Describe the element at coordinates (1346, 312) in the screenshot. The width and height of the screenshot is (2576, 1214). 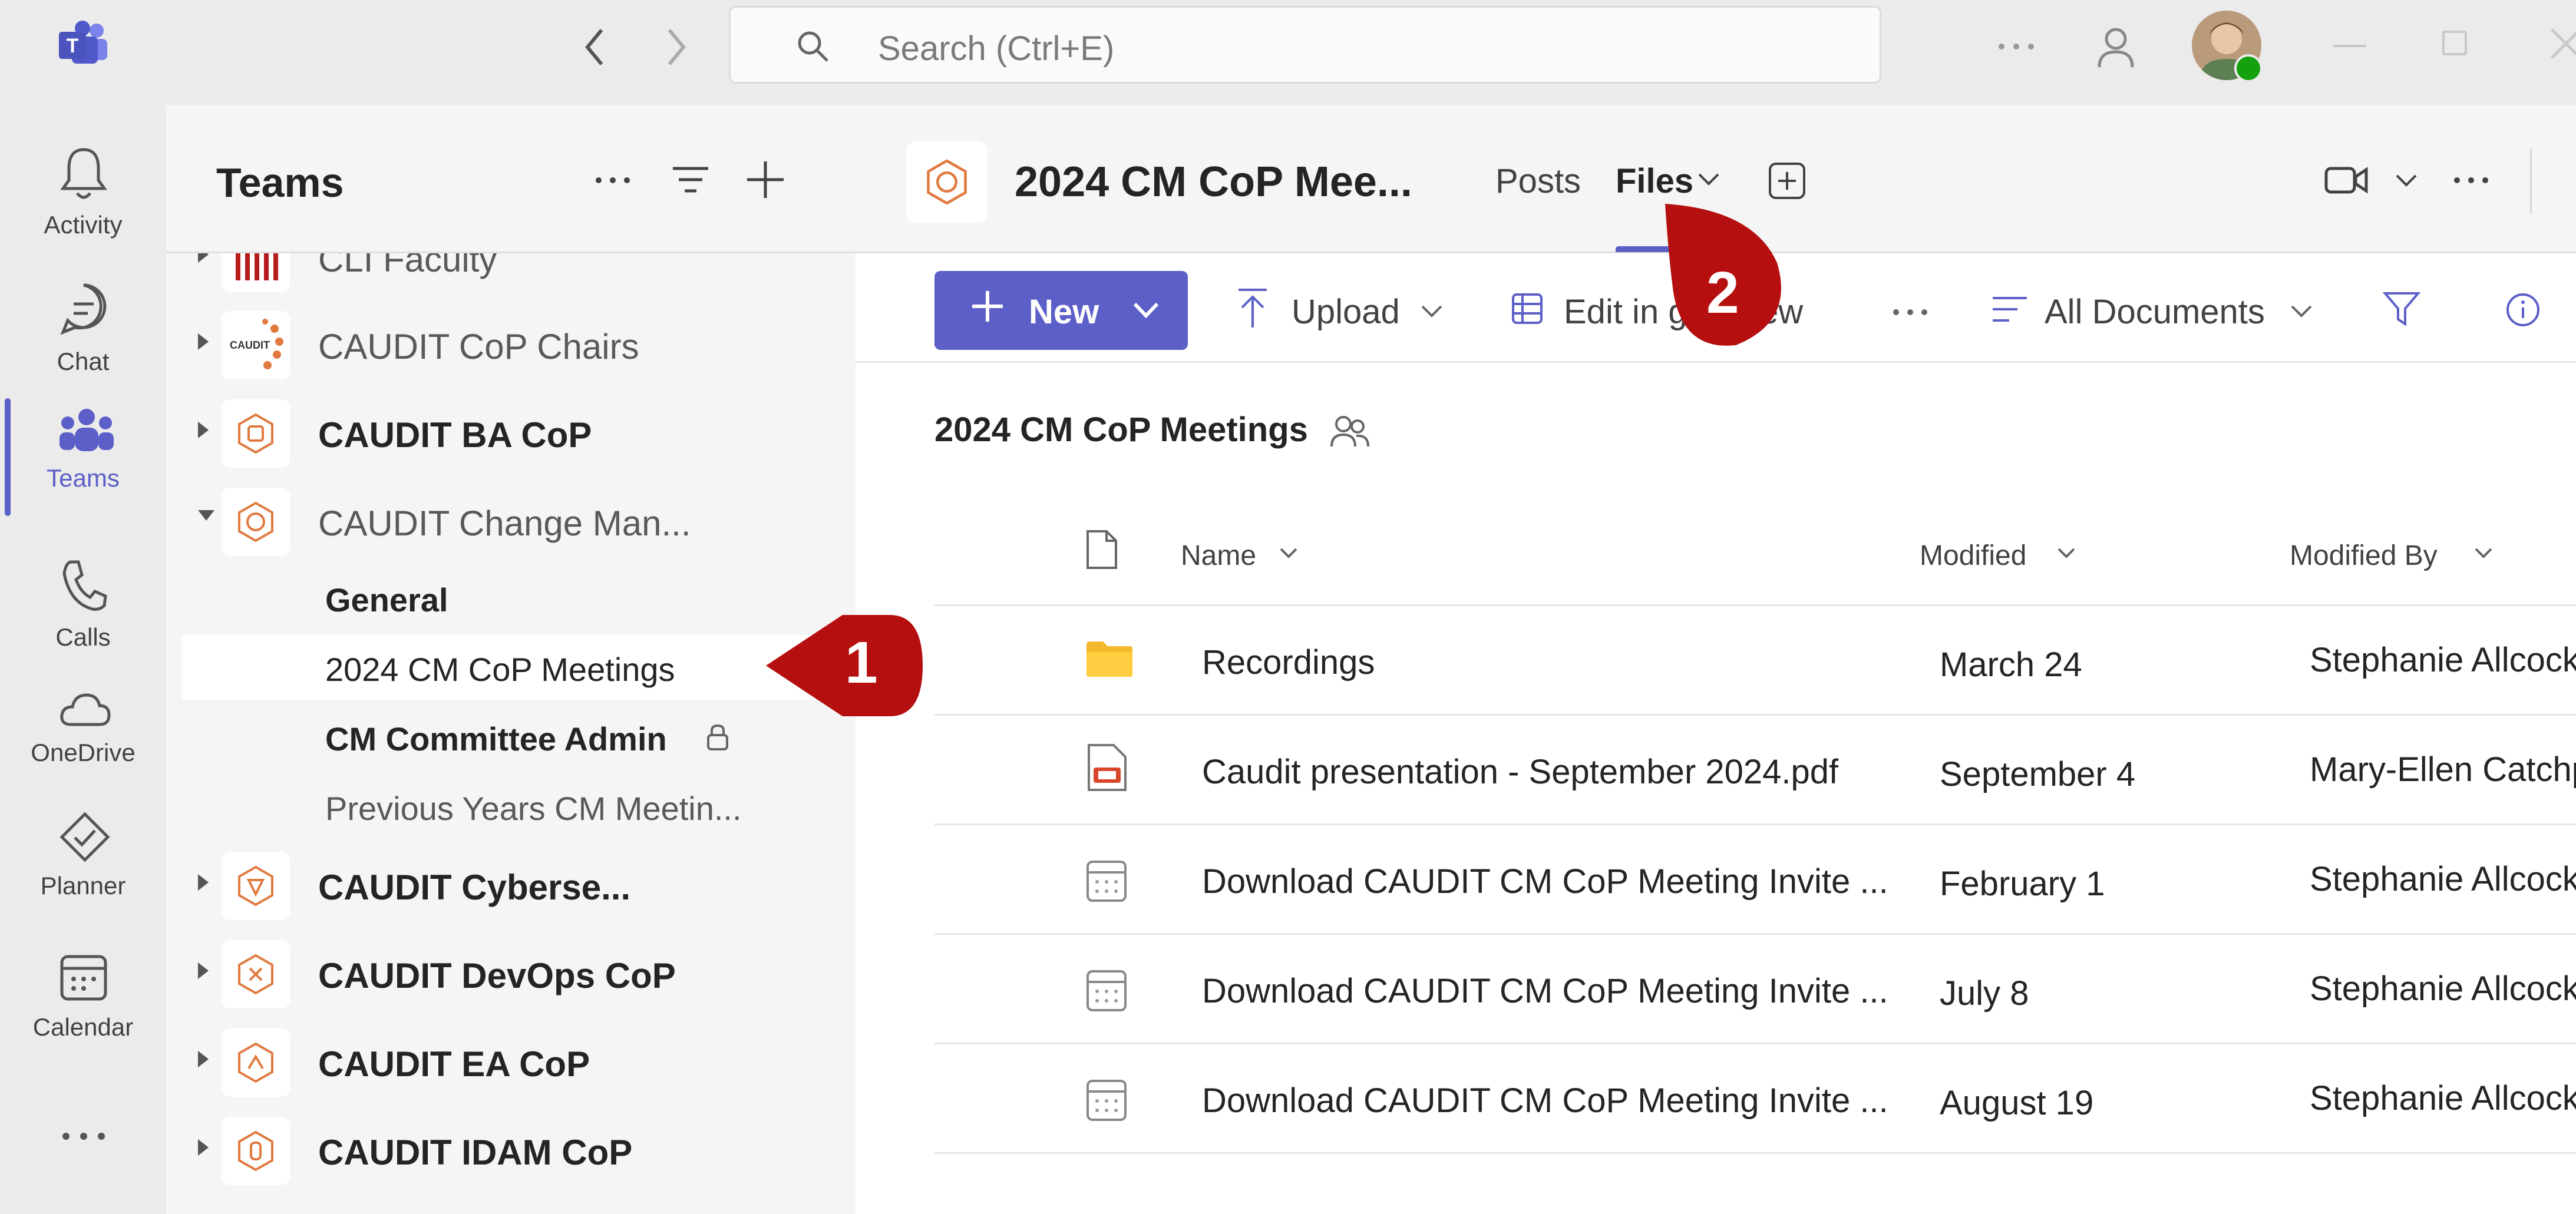
I see `upload-button: Upload` at that location.